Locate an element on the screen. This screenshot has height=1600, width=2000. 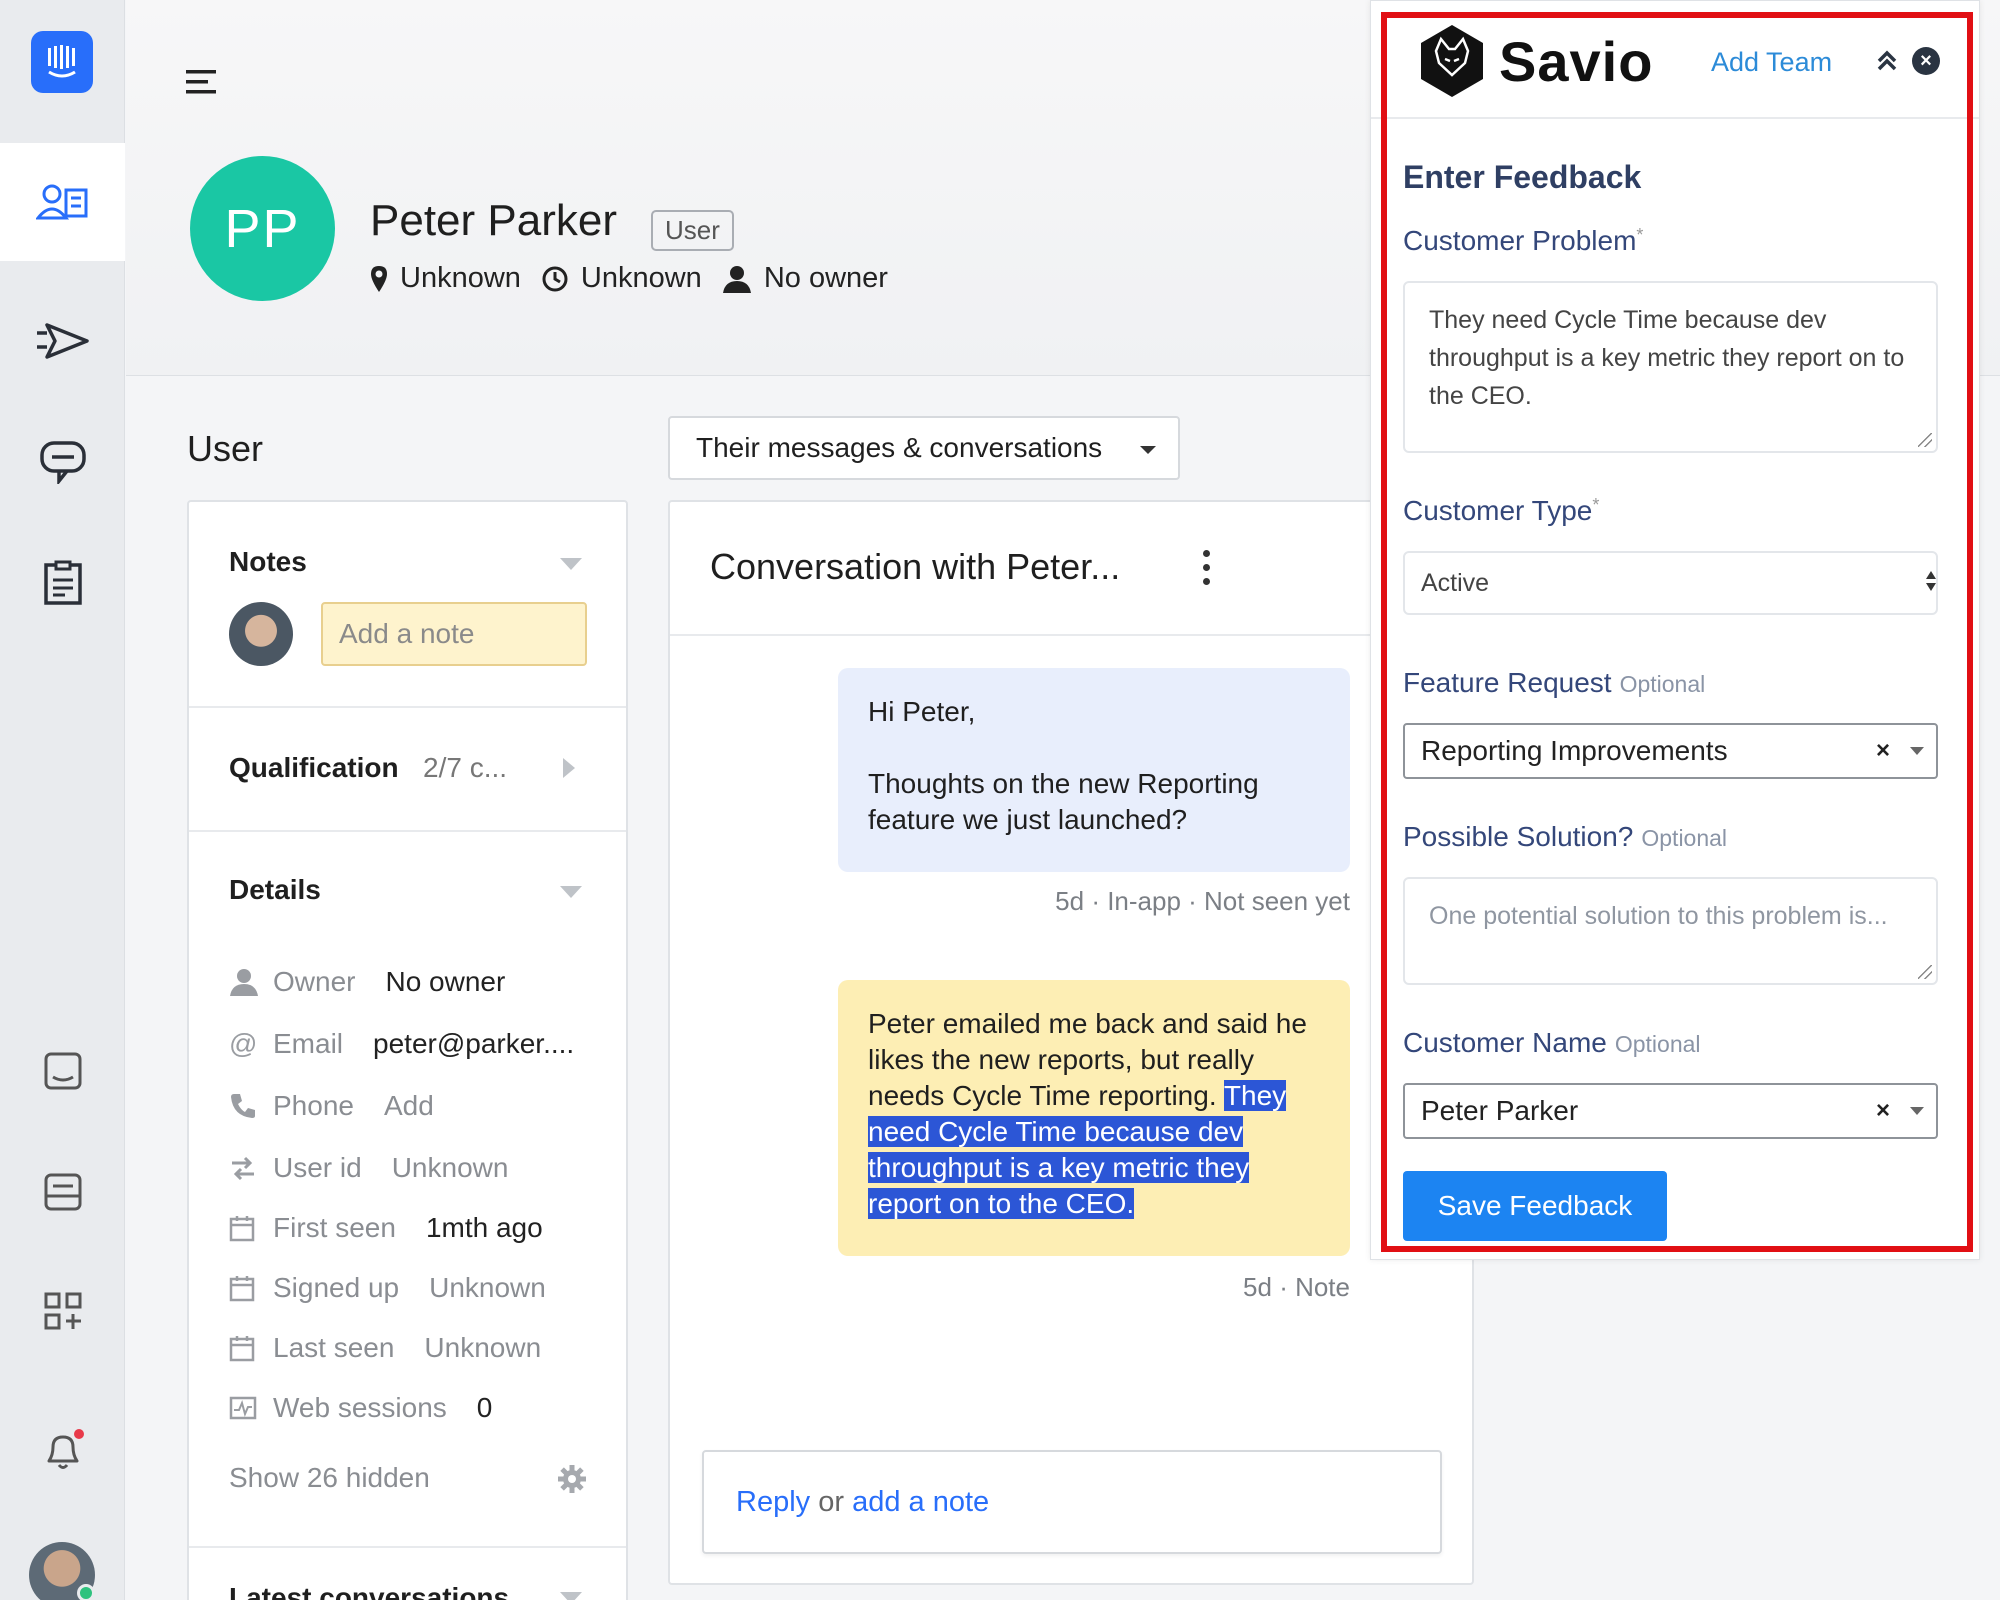
person-icon is located at coordinates (244, 982).